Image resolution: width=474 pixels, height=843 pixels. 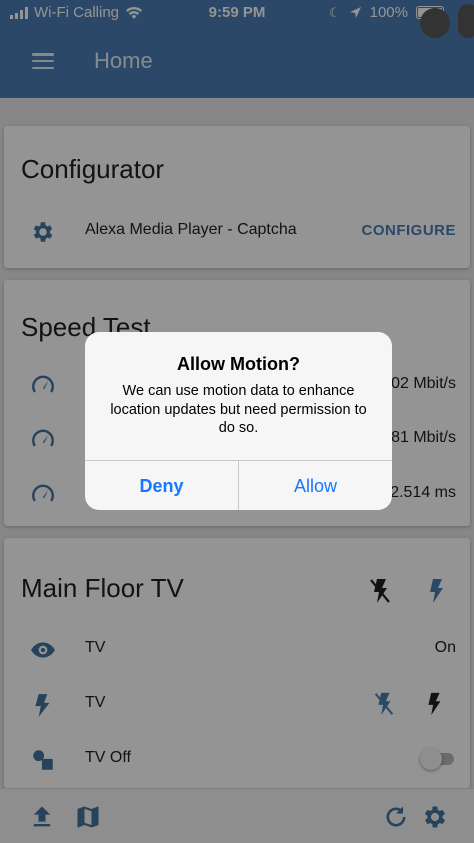 What do you see at coordinates (315, 485) in the screenshot?
I see `allow-button: Allow` at bounding box center [315, 485].